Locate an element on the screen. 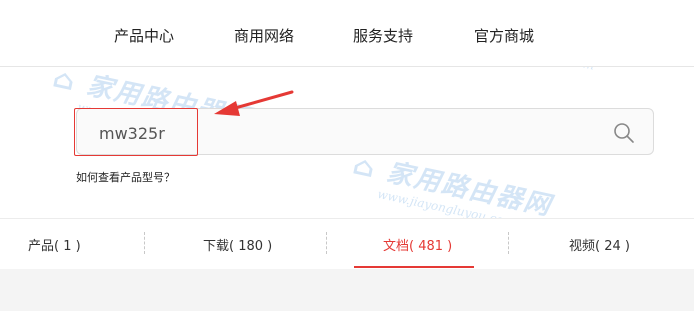  tab-label: 下载( 180 ) is located at coordinates (238, 246).